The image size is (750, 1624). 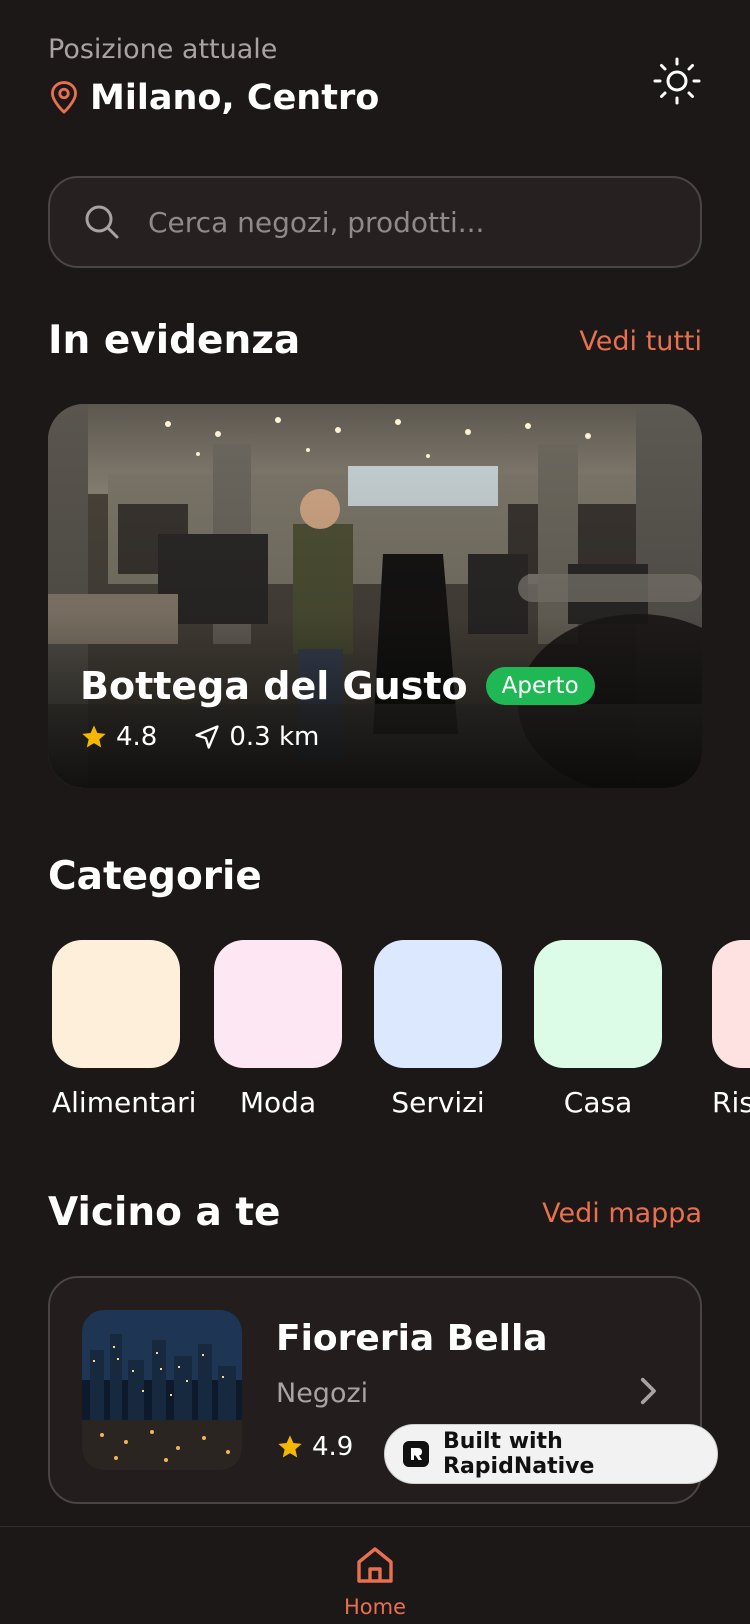 I want to click on nearby-store-category: Negozi, so click(x=322, y=1393).